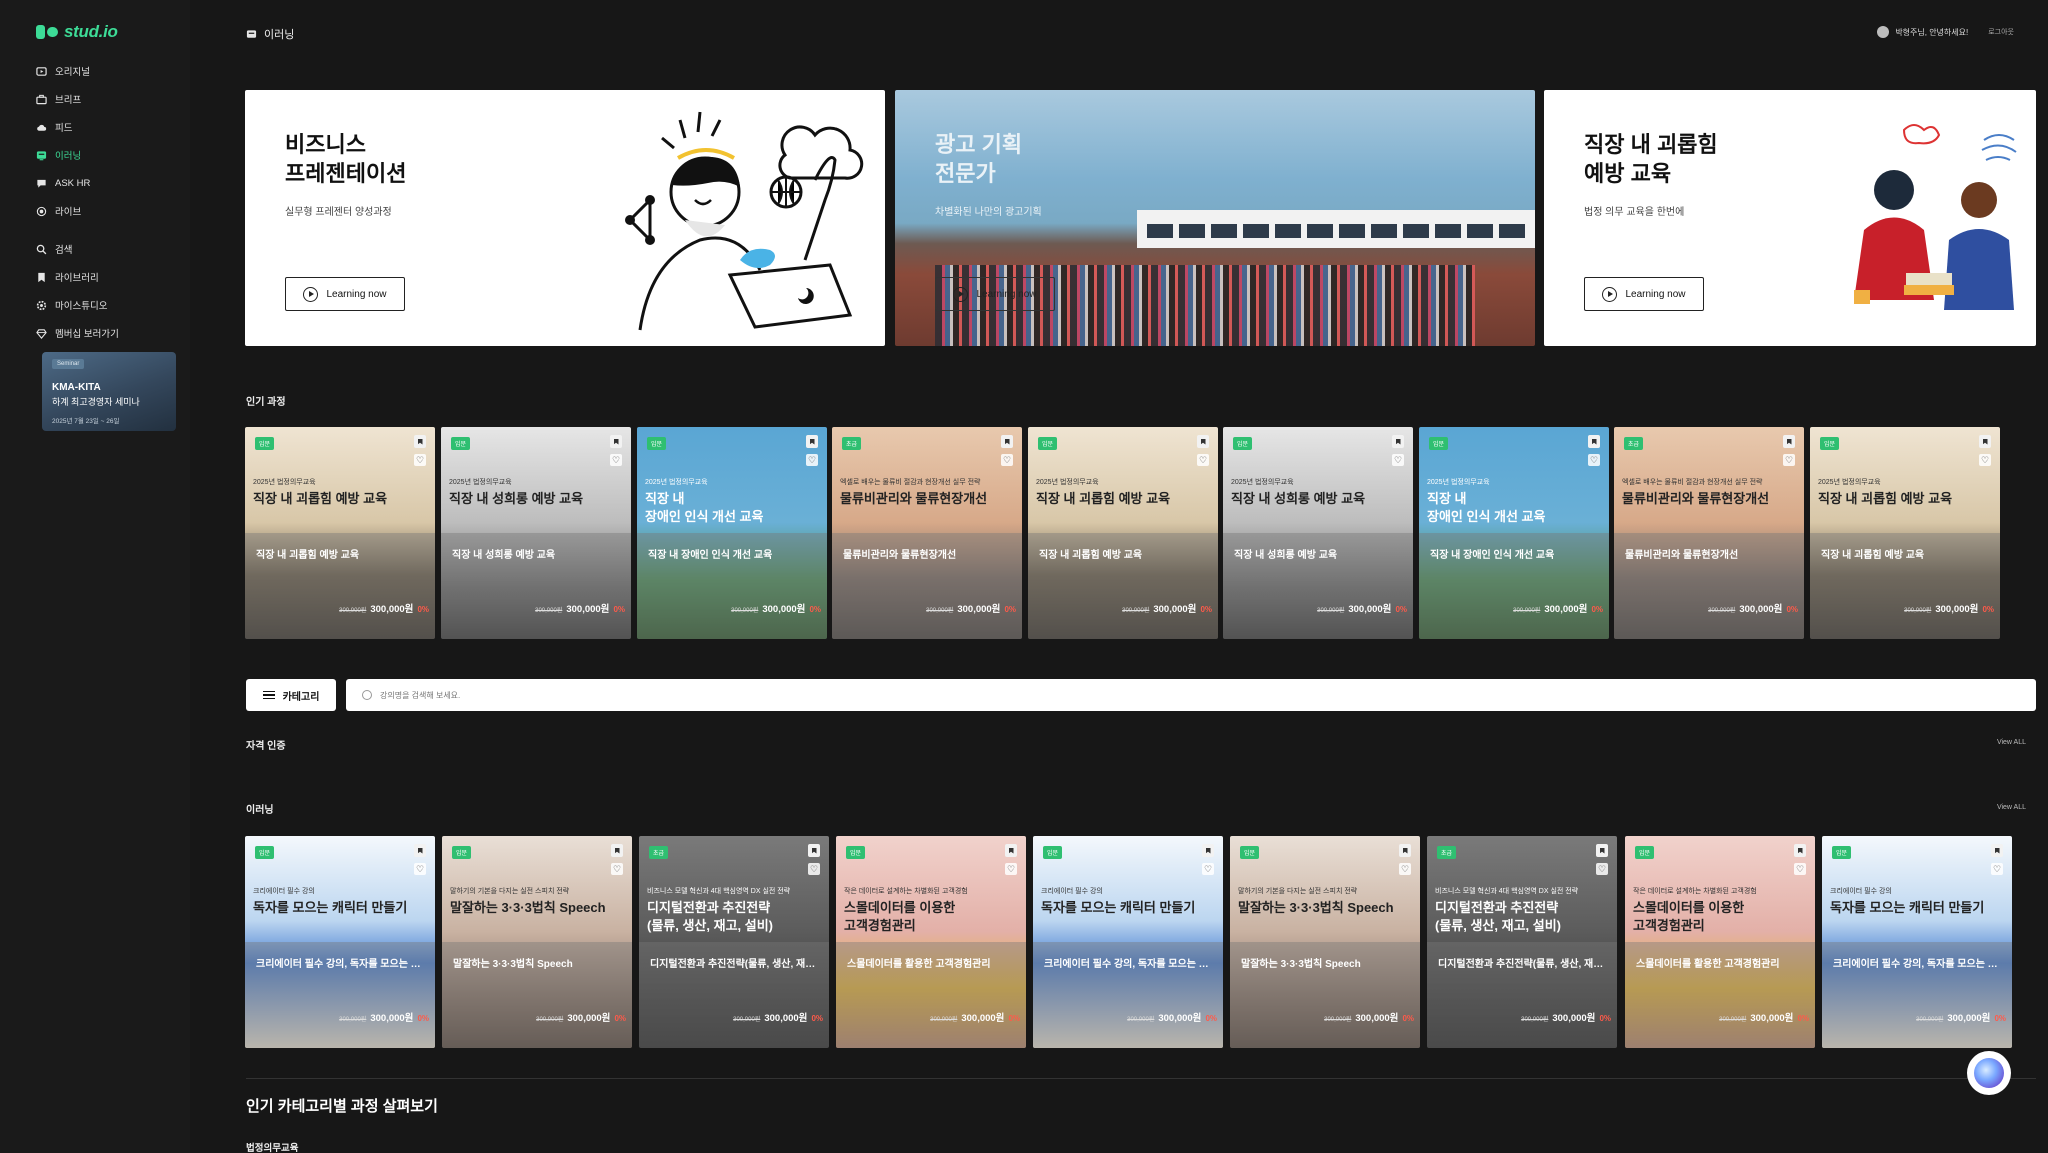 The width and height of the screenshot is (2048, 1153). I want to click on avatar, so click(1883, 32).